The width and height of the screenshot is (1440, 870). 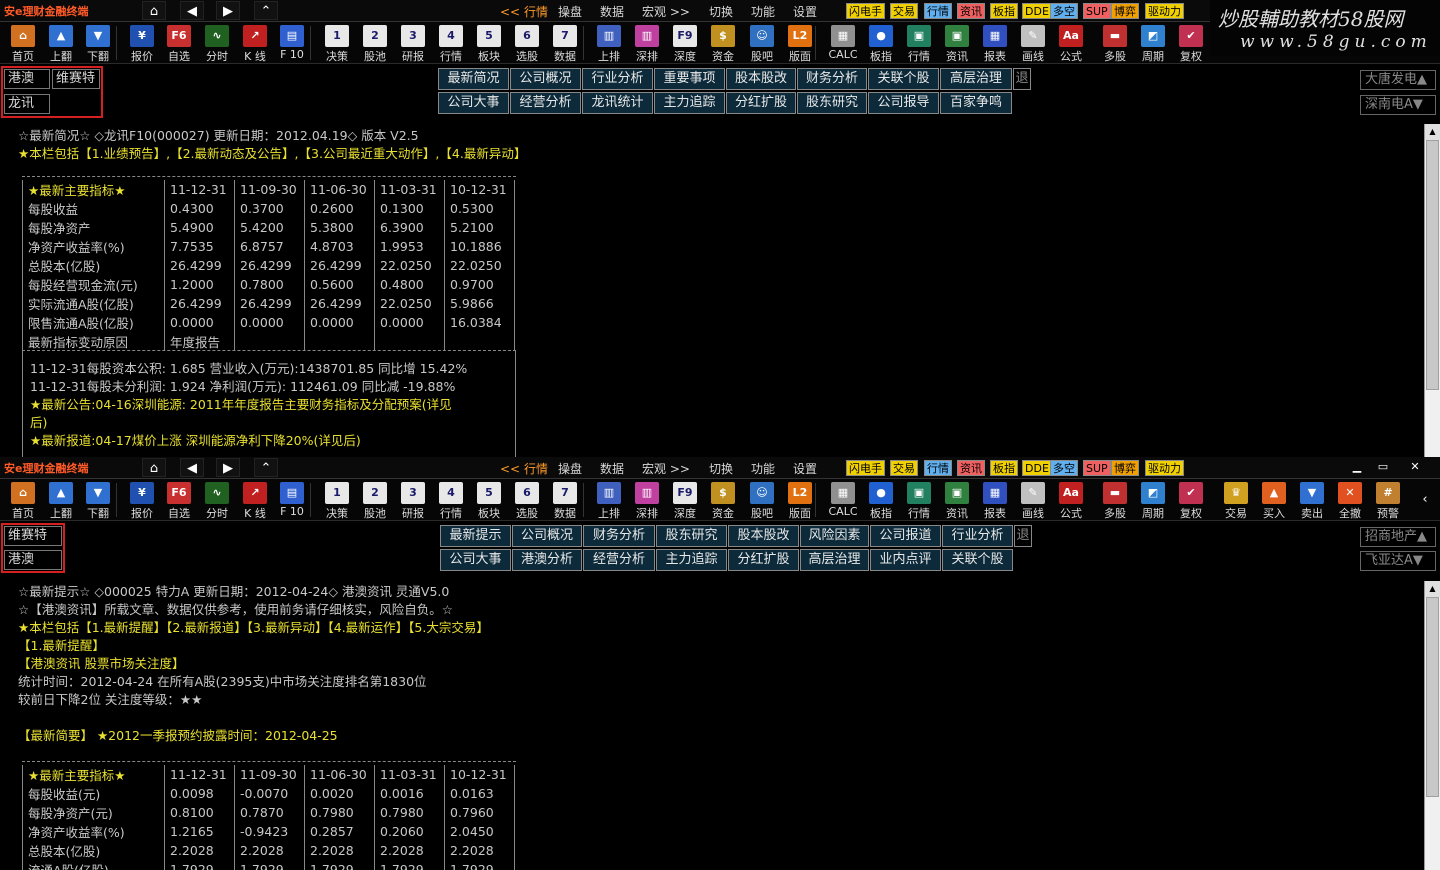 I want to click on f10-tab: 公司报导, so click(x=903, y=103).